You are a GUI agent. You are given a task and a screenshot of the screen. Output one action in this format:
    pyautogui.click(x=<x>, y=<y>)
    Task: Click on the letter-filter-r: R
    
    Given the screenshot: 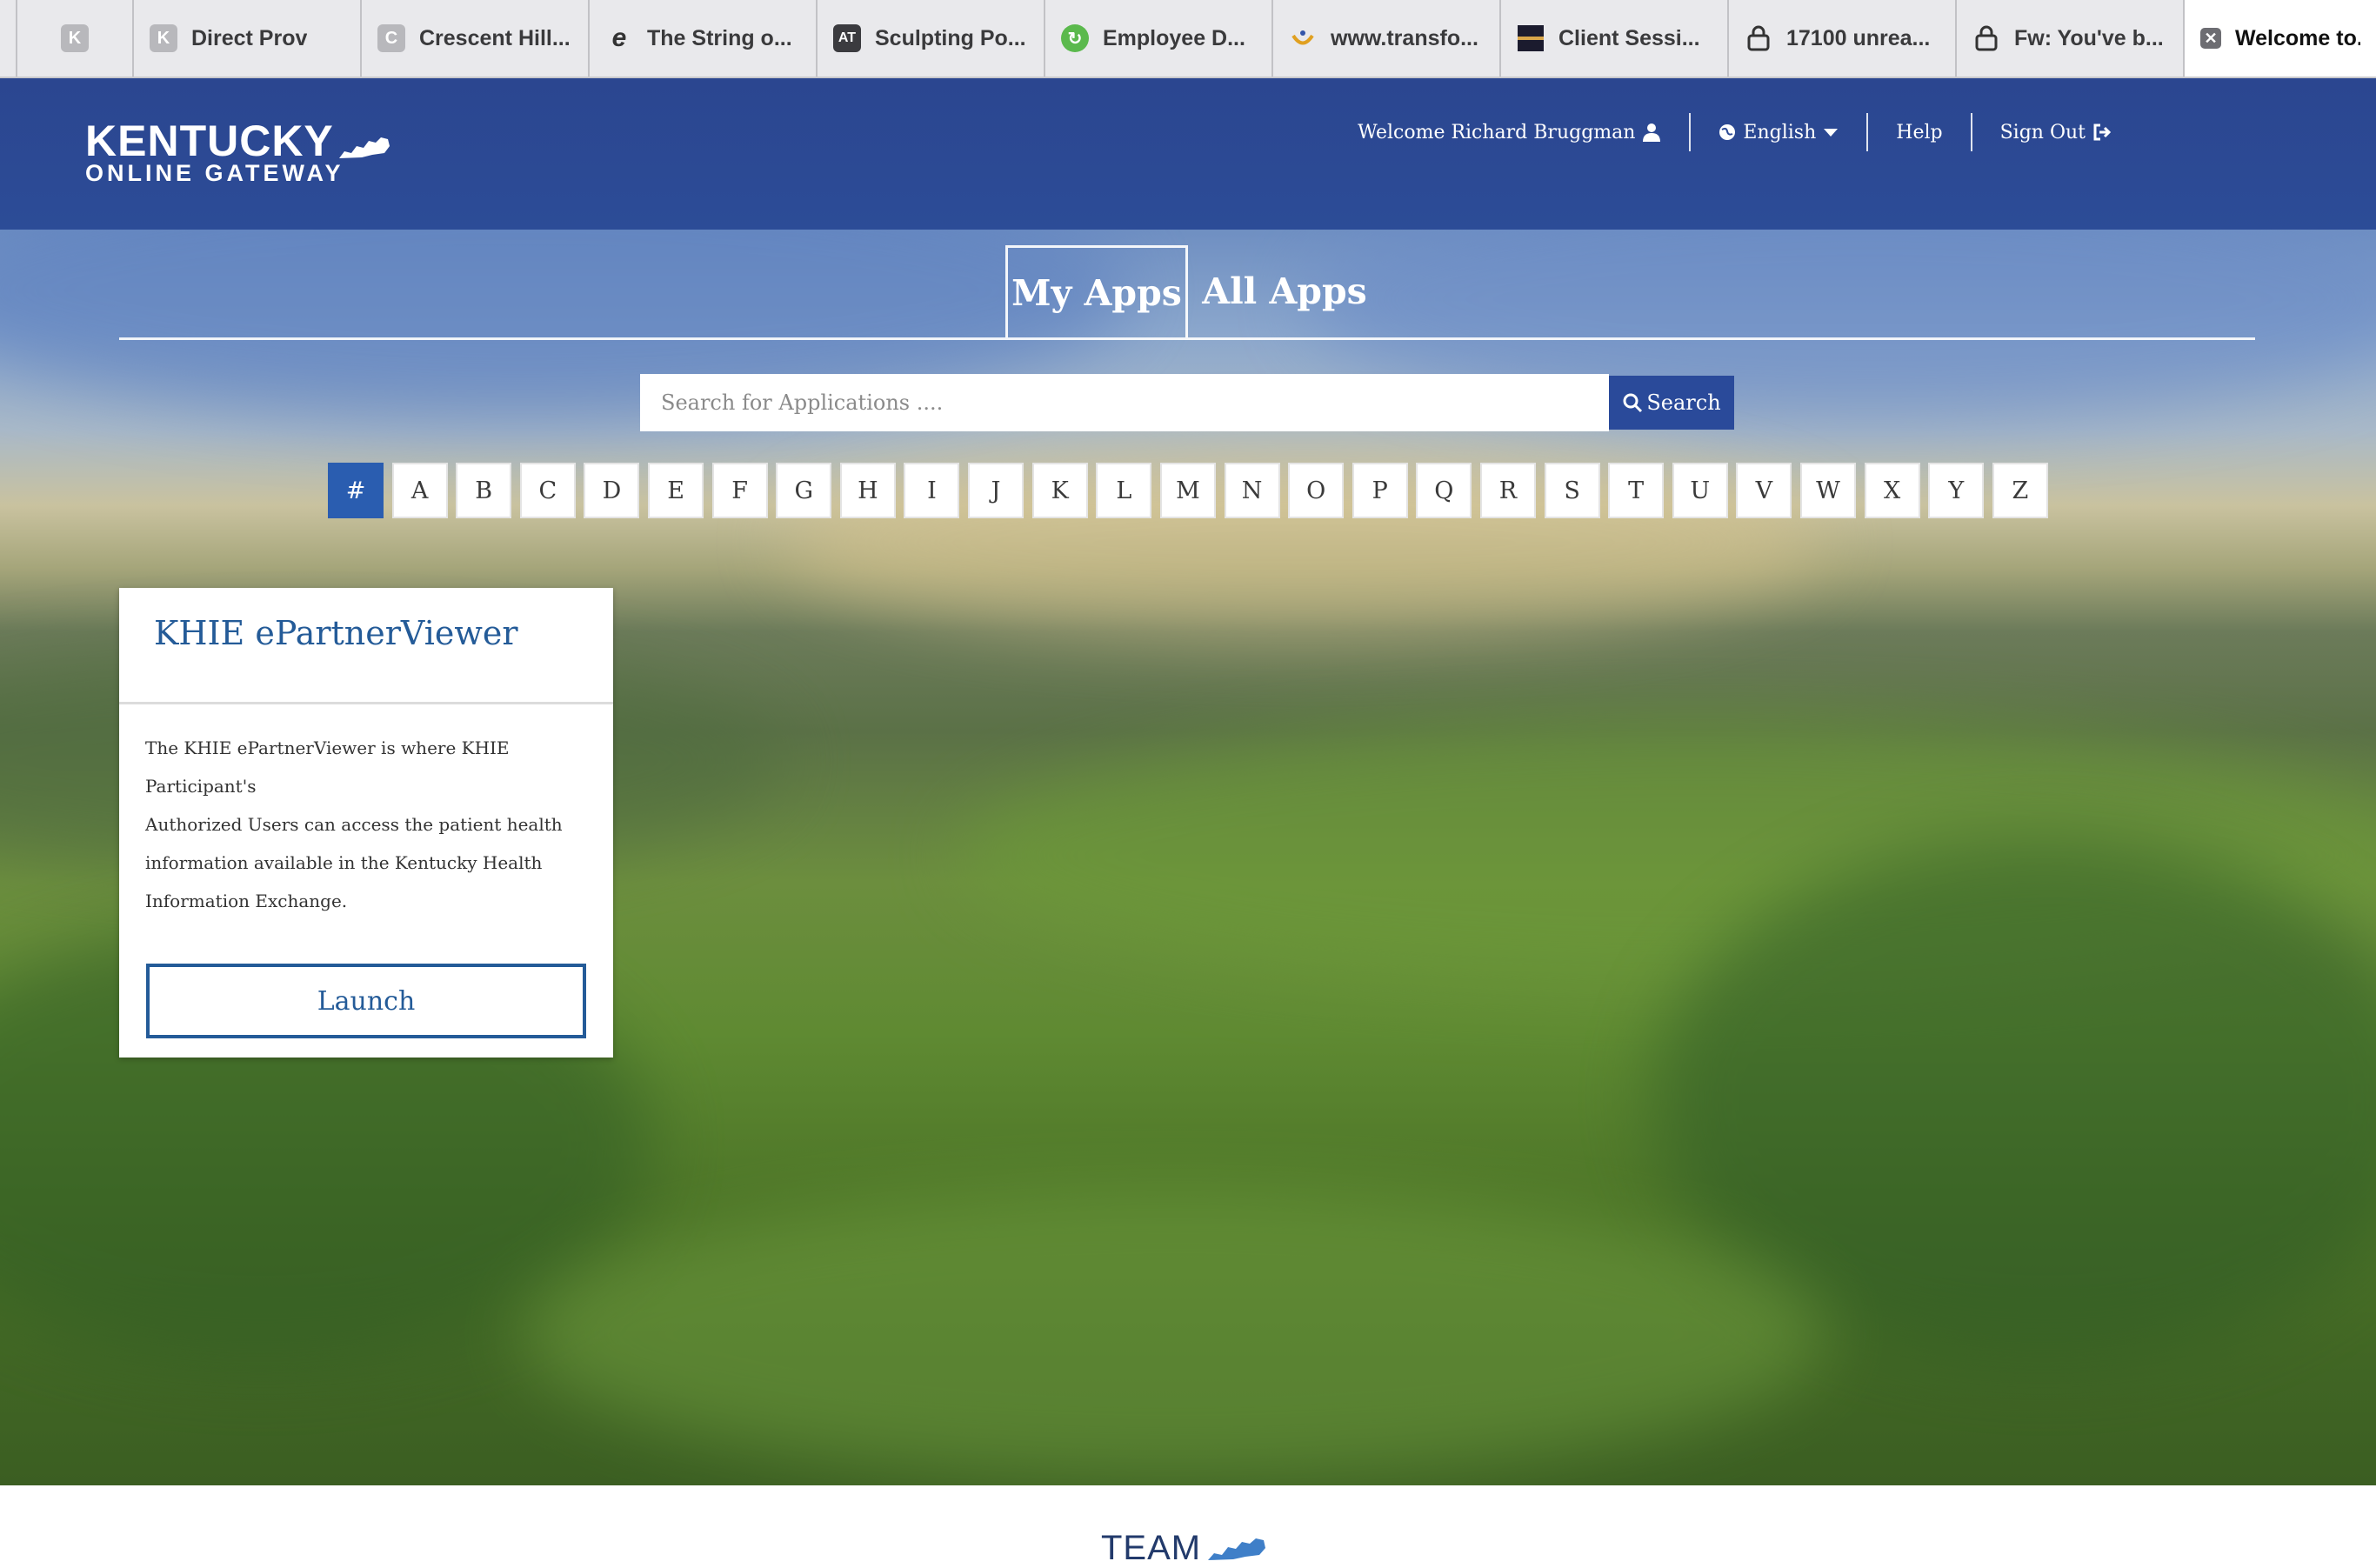 What is the action you would take?
    pyautogui.click(x=1507, y=490)
    